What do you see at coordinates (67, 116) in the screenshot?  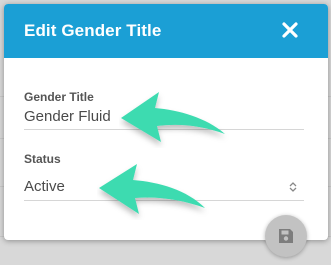 I see `gender-title-input: Gender Fluid` at bounding box center [67, 116].